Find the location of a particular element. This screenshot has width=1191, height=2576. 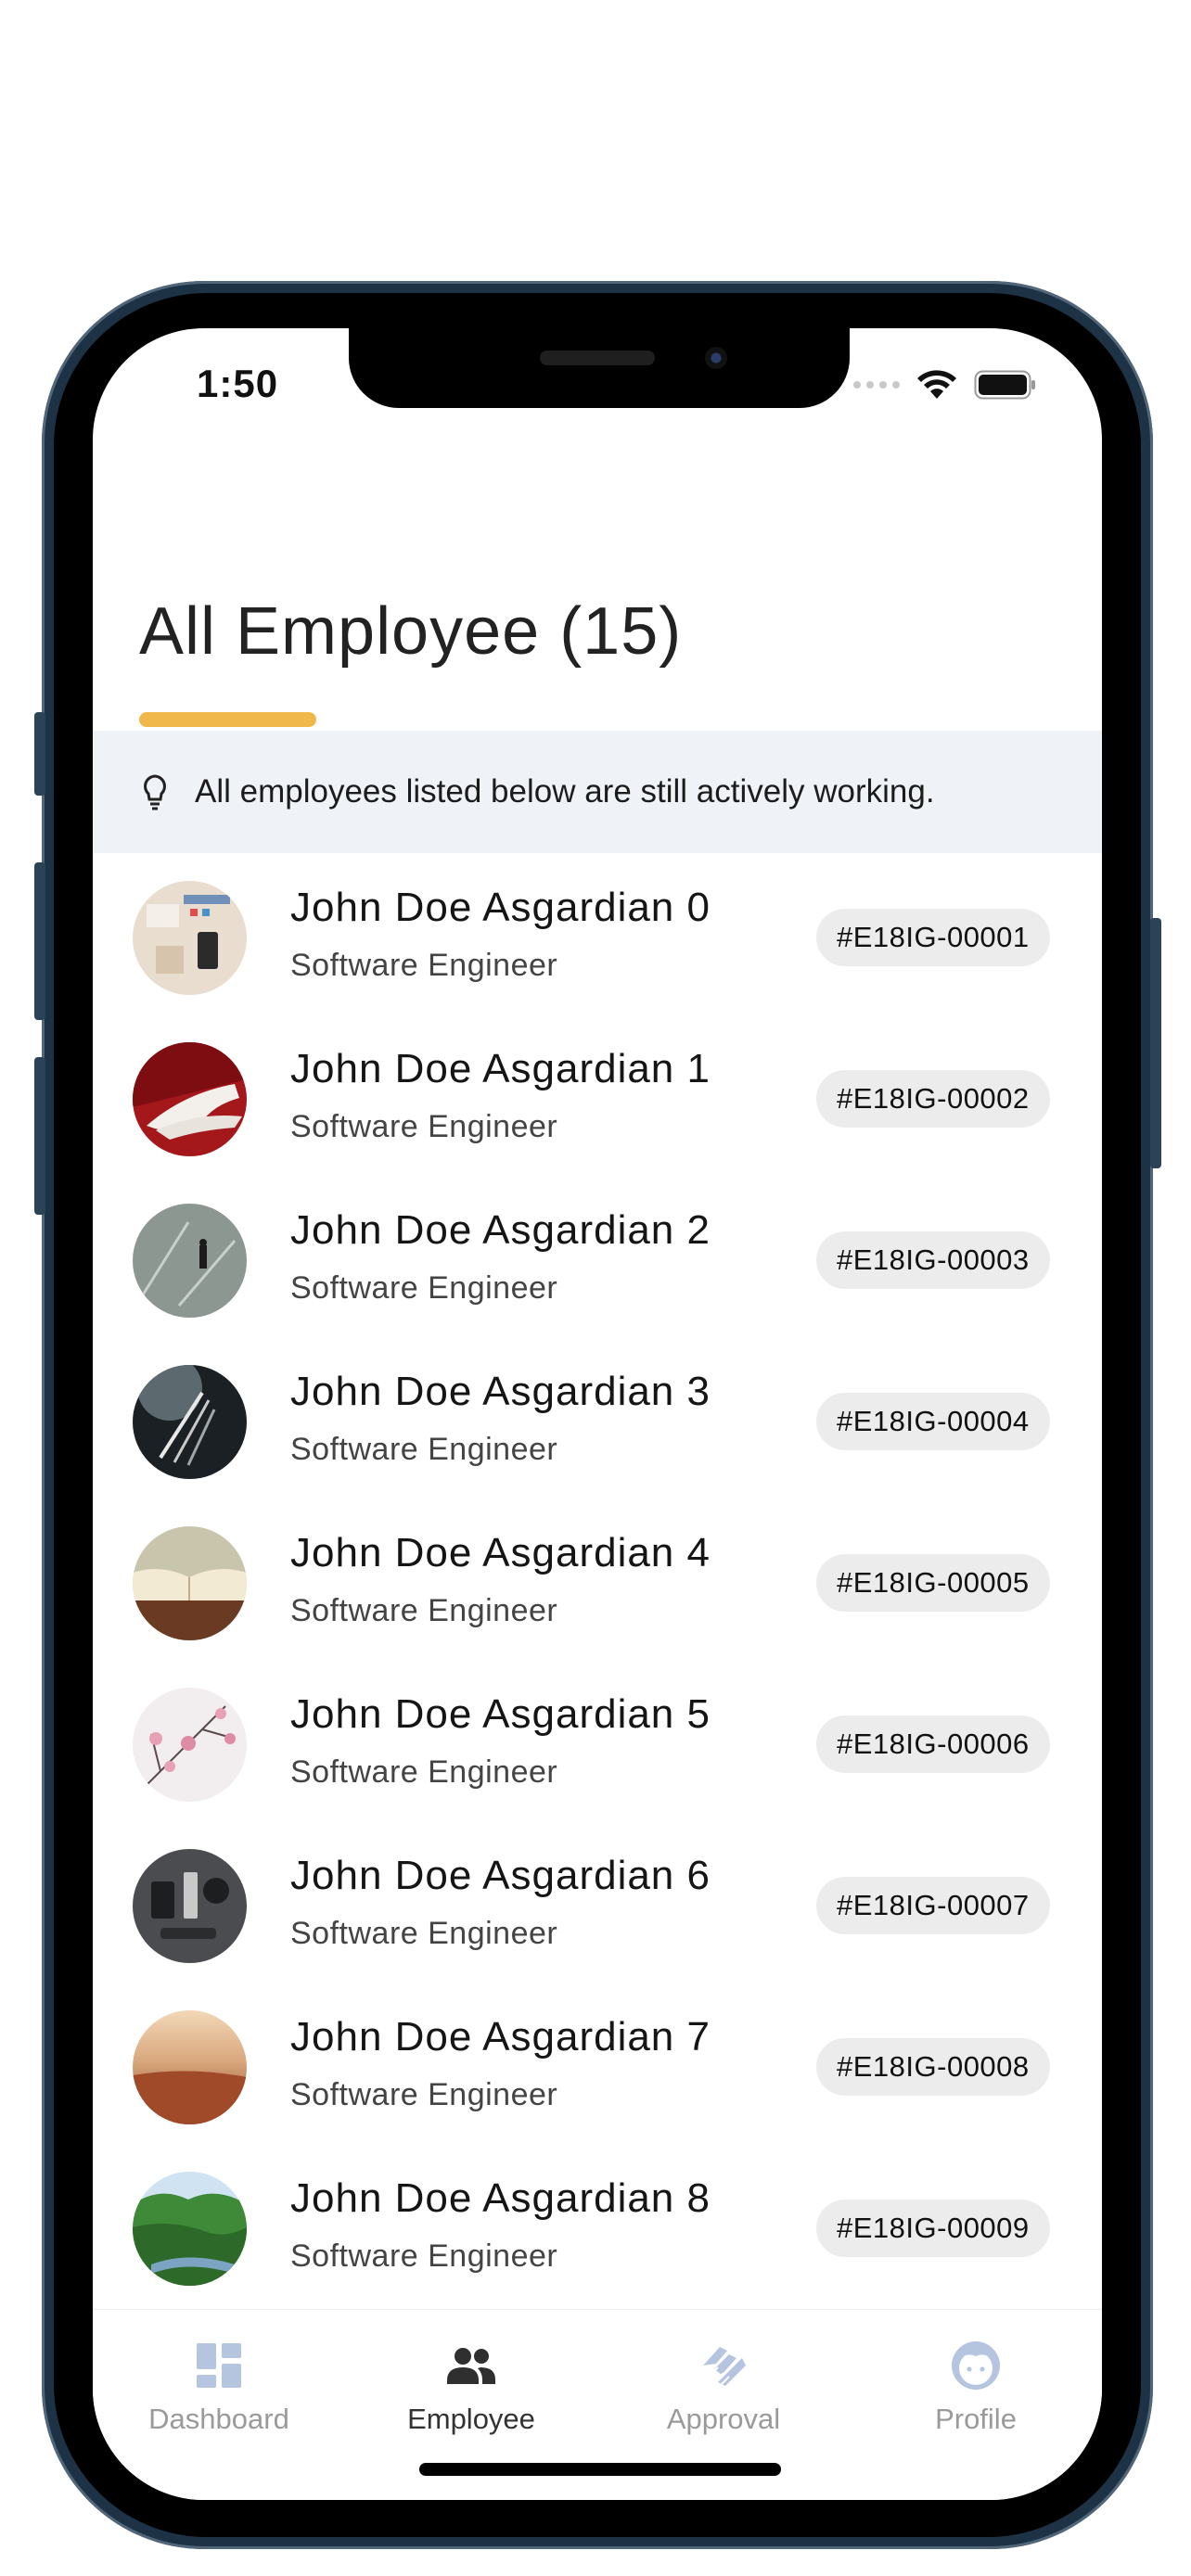

employee-id-badge: #E18IG-00002 is located at coordinates (933, 1099).